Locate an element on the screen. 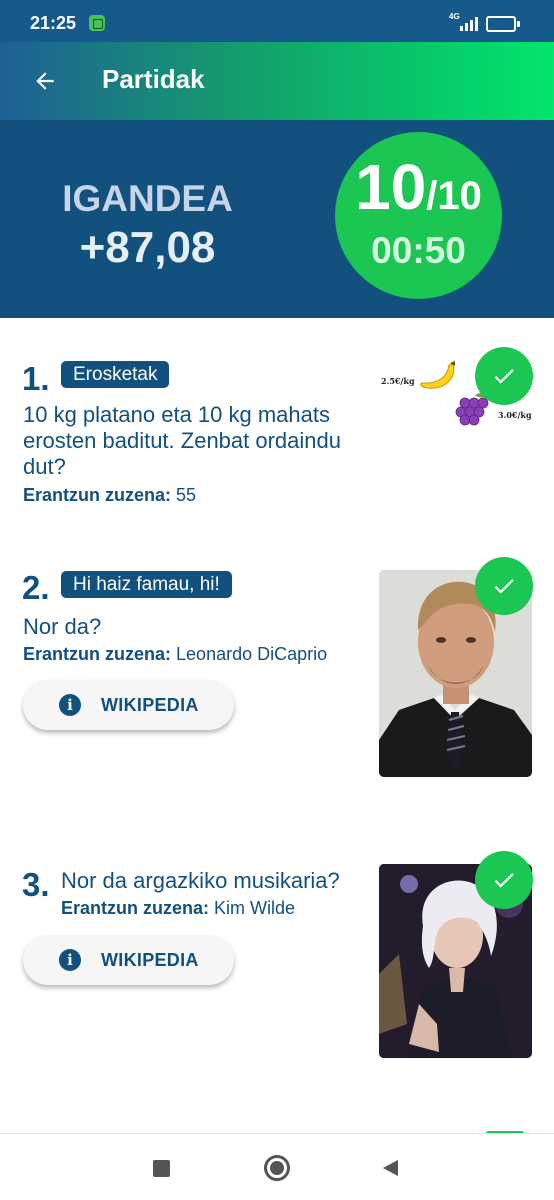 The width and height of the screenshot is (554, 1200). result-circle: 10/10 00:50 is located at coordinates (418, 215).